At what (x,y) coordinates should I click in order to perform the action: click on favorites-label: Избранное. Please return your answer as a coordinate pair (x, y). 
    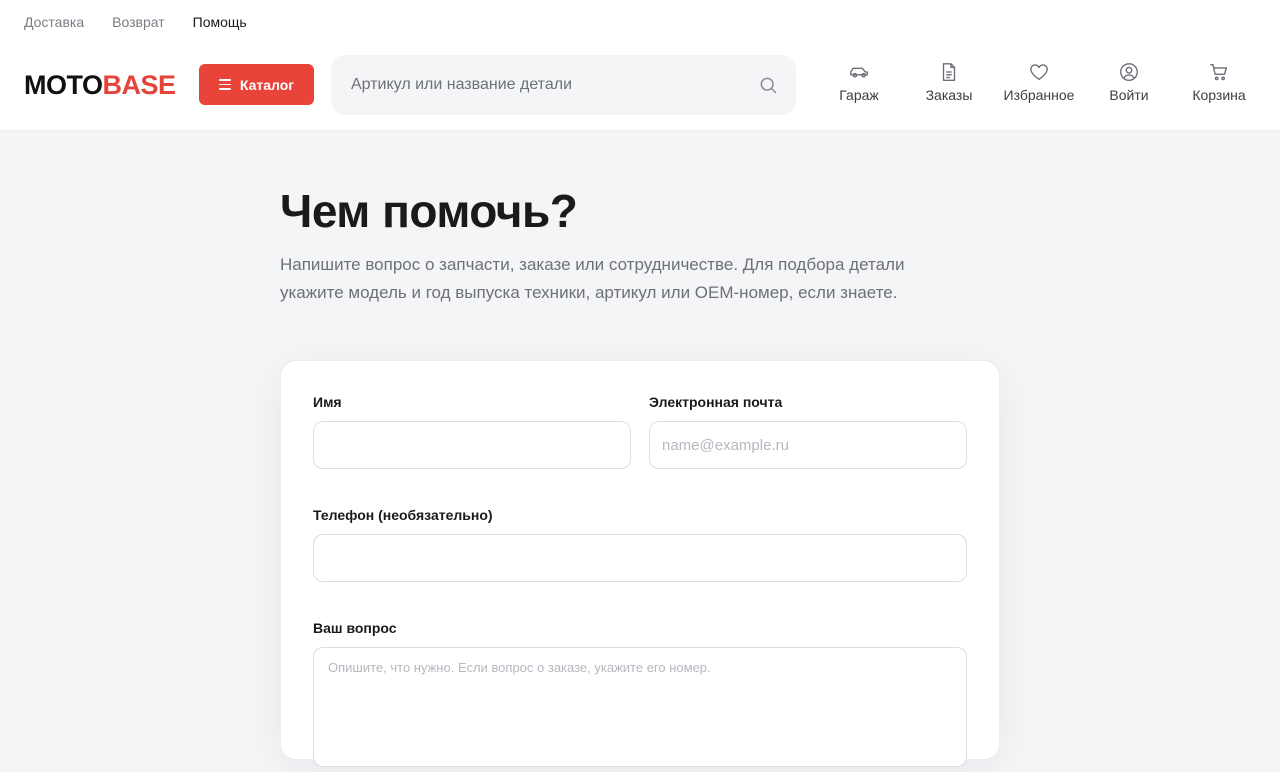
    Looking at the image, I should click on (1039, 95).